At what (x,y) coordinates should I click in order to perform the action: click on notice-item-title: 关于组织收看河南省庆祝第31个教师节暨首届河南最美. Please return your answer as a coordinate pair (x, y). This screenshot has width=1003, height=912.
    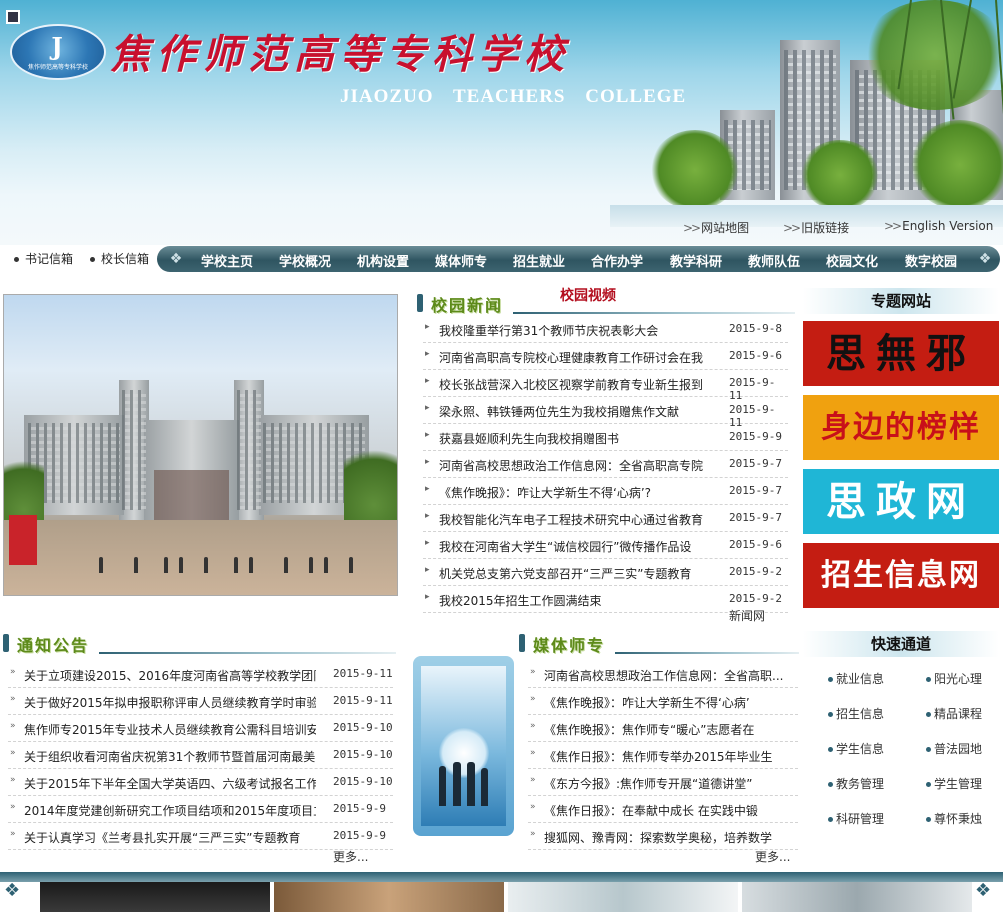
    Looking at the image, I should click on (170, 756).